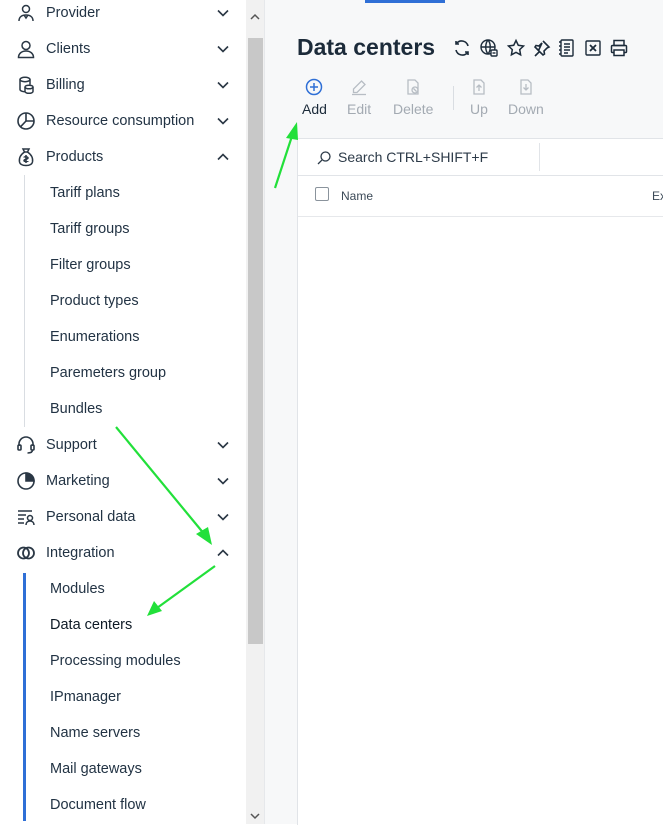 This screenshot has height=825, width=663. I want to click on pencil-icon, so click(359, 87).